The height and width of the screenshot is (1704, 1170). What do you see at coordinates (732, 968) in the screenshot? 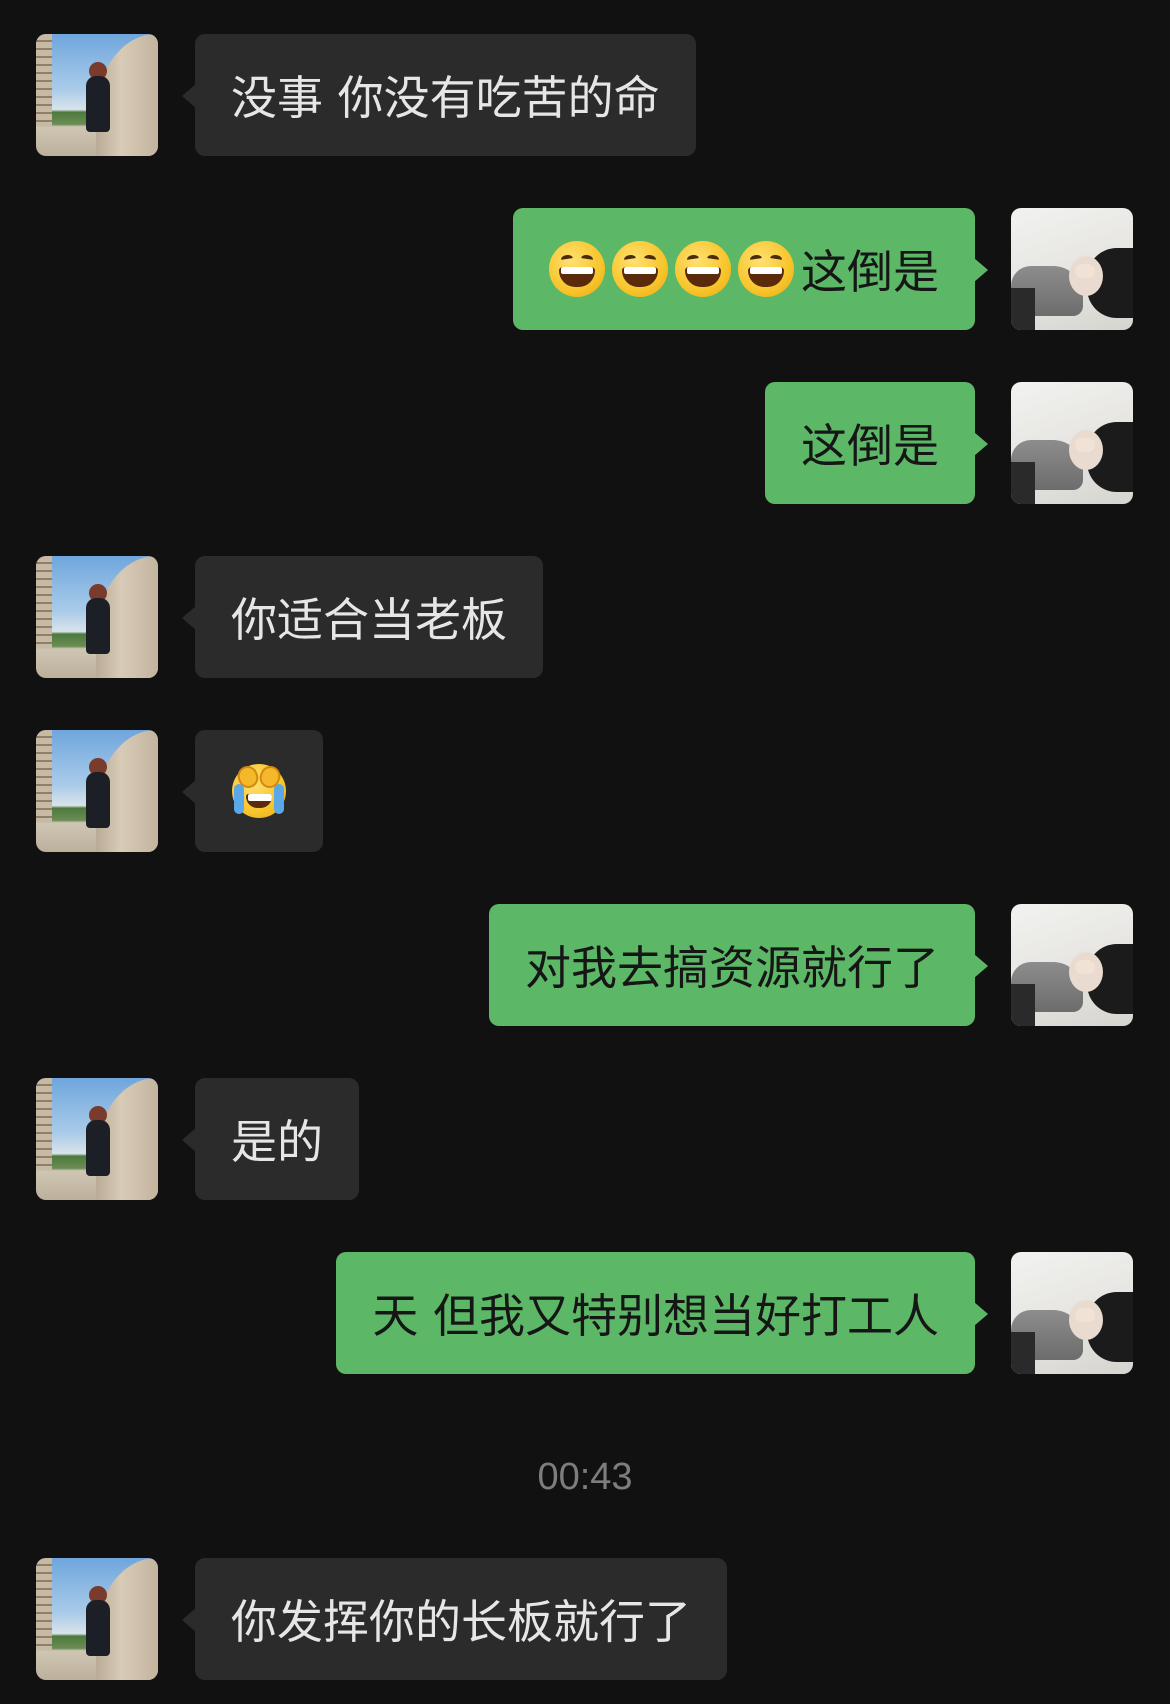
I see `message-text: 对我去搞资源就行了` at bounding box center [732, 968].